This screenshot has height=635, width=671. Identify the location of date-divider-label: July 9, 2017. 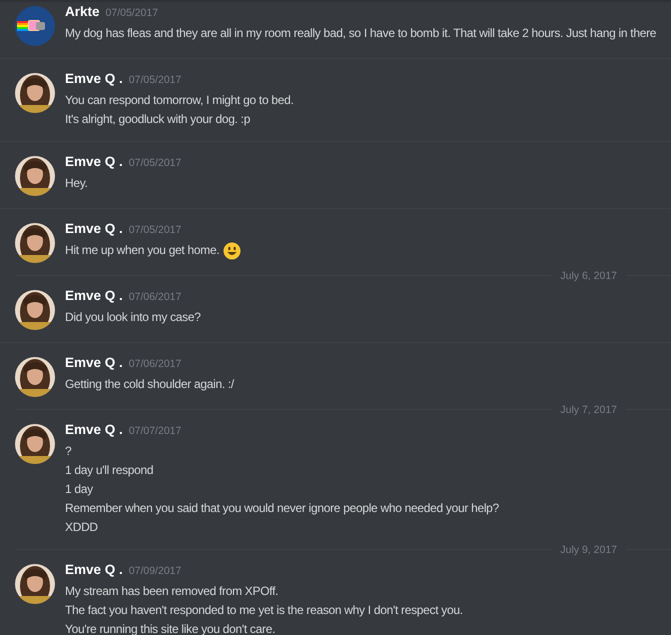
(588, 550).